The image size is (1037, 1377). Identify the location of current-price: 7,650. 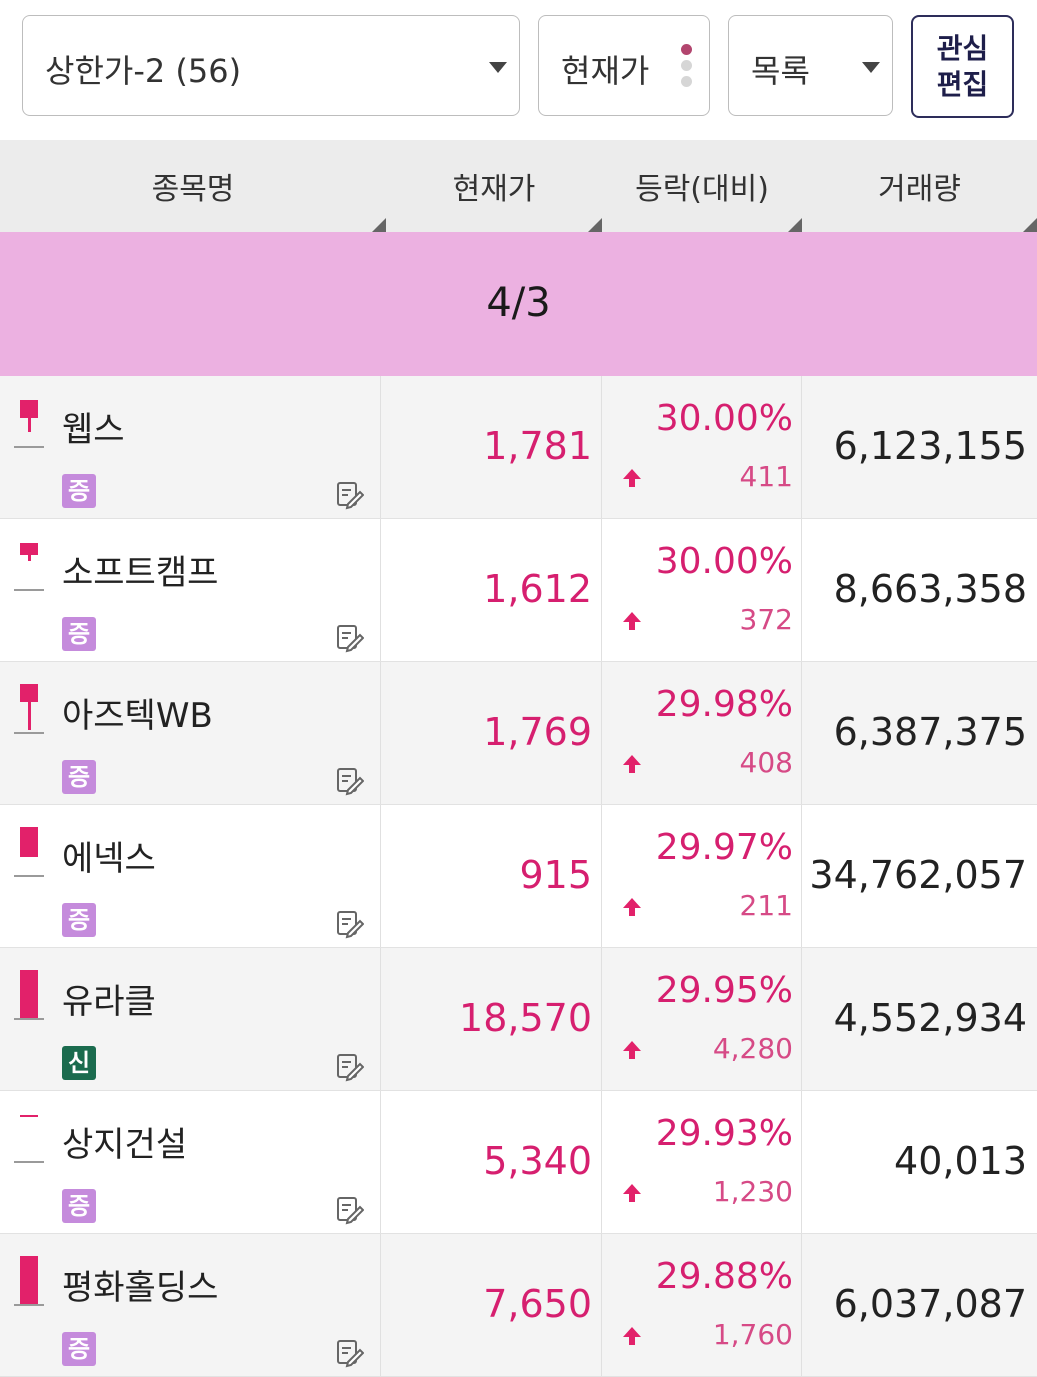
(537, 1304).